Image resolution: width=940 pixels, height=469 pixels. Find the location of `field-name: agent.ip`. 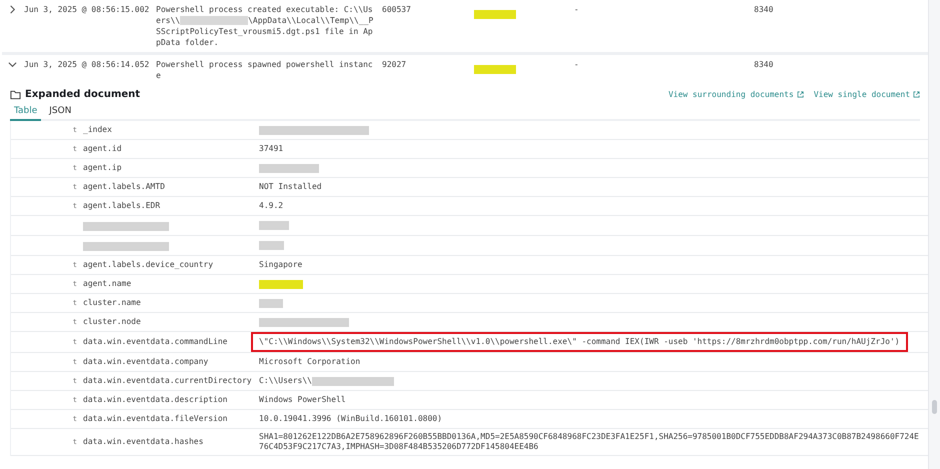

field-name: agent.ip is located at coordinates (102, 168).